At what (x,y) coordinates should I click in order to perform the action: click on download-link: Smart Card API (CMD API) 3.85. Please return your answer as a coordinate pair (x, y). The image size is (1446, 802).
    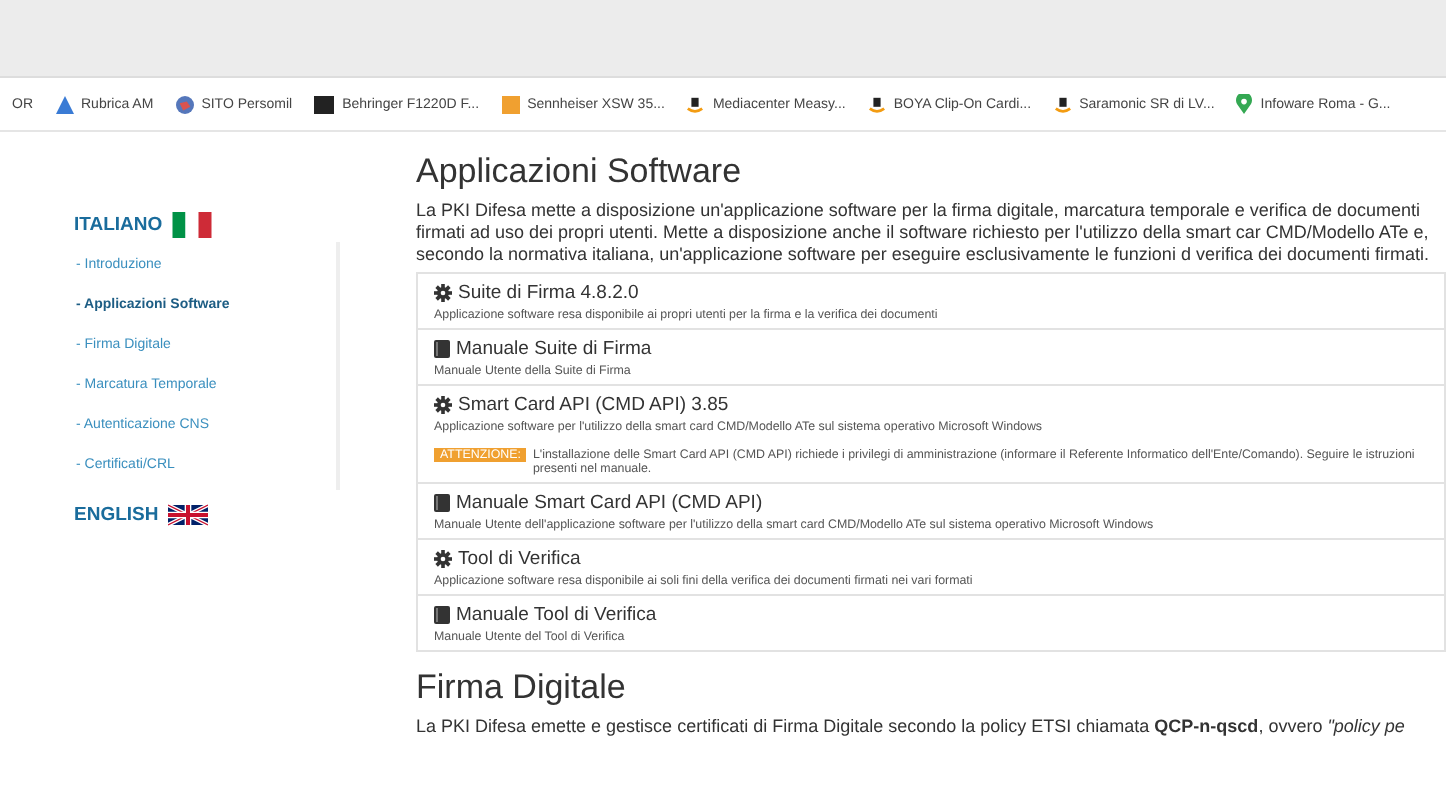
    Looking at the image, I should click on (931, 405).